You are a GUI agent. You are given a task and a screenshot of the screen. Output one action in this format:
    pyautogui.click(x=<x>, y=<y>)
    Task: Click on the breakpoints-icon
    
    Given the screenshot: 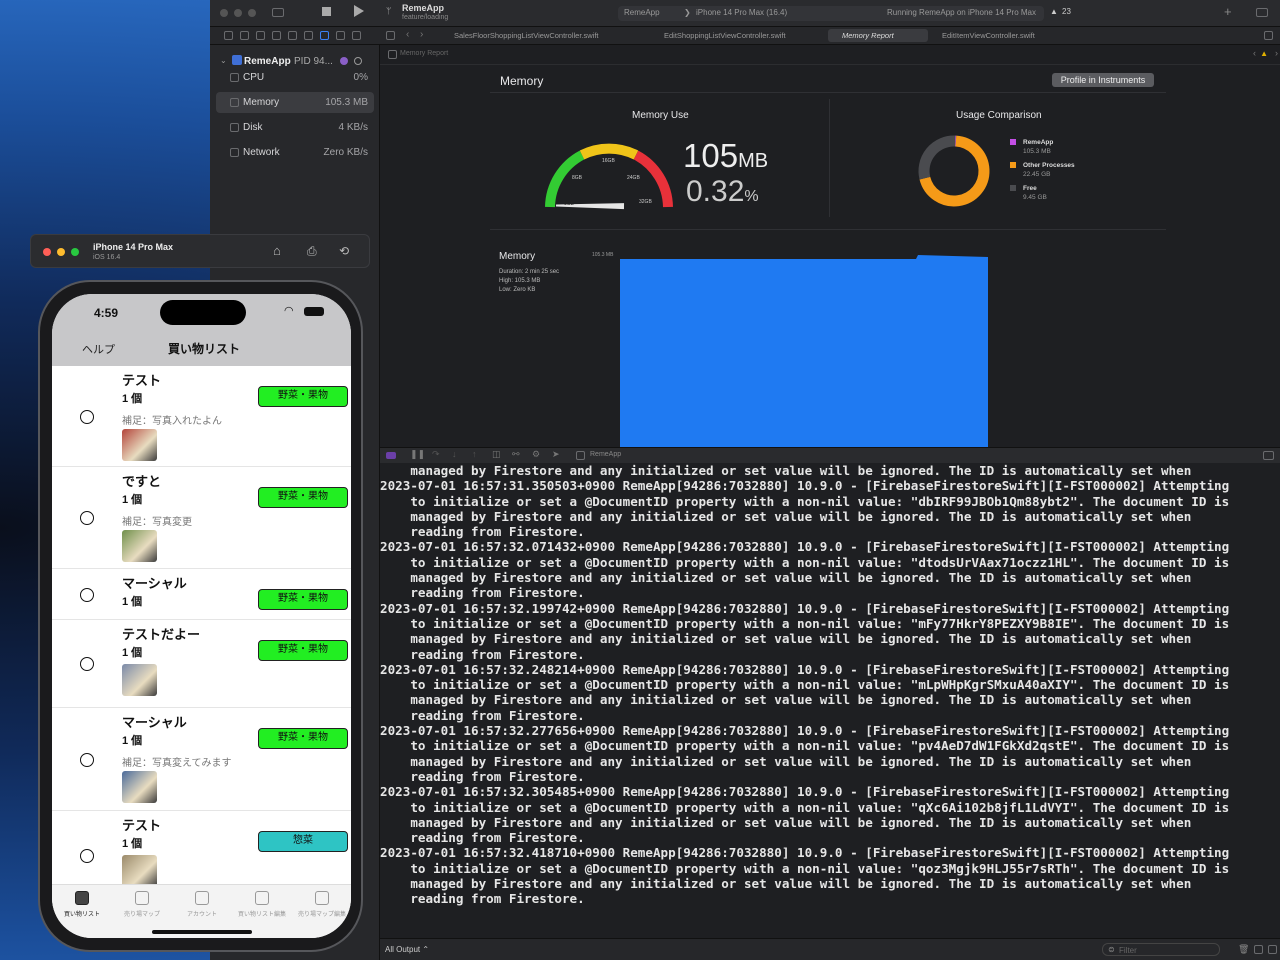 What is the action you would take?
    pyautogui.click(x=391, y=455)
    